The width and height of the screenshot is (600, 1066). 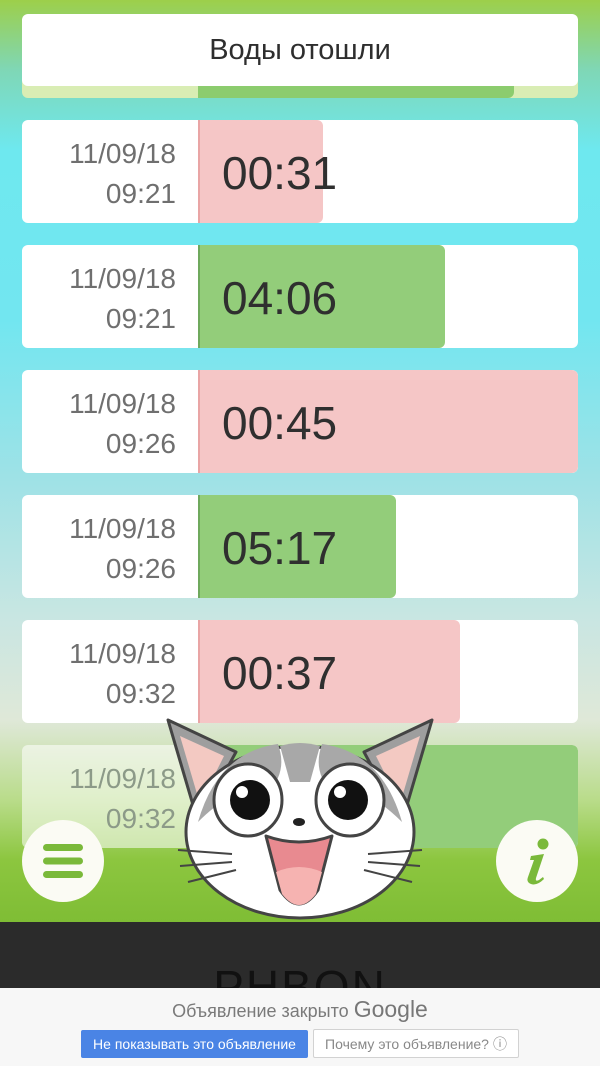 What do you see at coordinates (280, 173) in the screenshot?
I see `row-duration: 00:31` at bounding box center [280, 173].